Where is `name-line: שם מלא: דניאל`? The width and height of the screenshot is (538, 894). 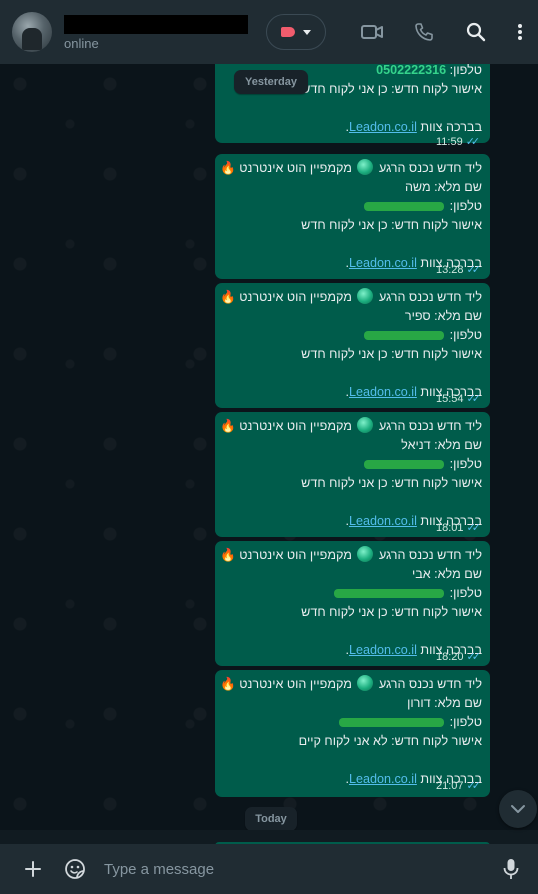 name-line: שם מלא: דניאל is located at coordinates (441, 445).